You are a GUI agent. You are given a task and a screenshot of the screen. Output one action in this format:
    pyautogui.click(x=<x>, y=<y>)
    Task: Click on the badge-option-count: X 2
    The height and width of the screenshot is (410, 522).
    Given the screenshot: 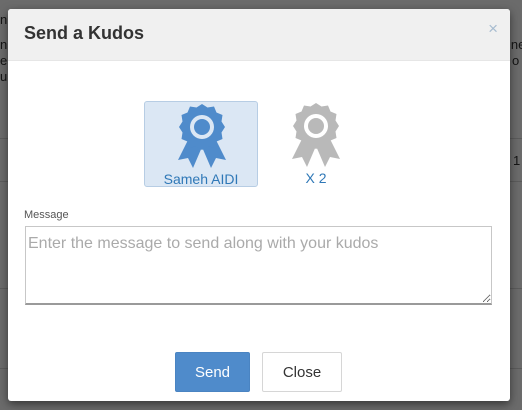 What is the action you would take?
    pyautogui.click(x=316, y=144)
    